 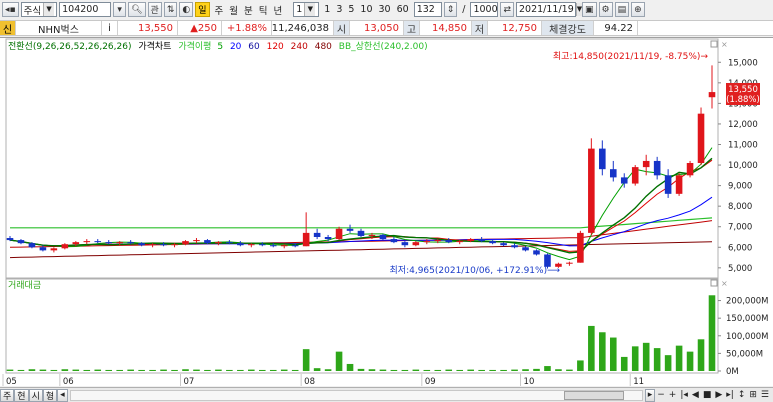 What do you see at coordinates (21, 395) in the screenshot?
I see `bottom-tab-hyeon: 현` at bounding box center [21, 395].